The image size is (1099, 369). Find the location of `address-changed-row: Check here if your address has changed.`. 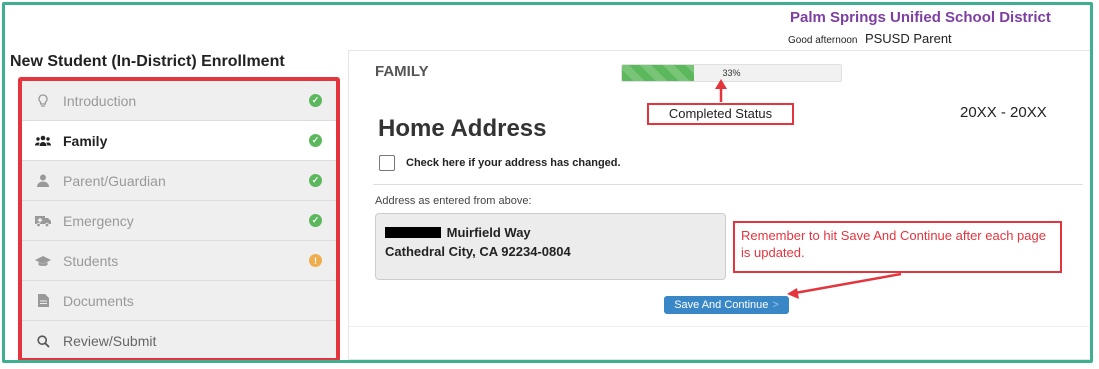

address-changed-row: Check here if your address has changed. is located at coordinates (500, 163).